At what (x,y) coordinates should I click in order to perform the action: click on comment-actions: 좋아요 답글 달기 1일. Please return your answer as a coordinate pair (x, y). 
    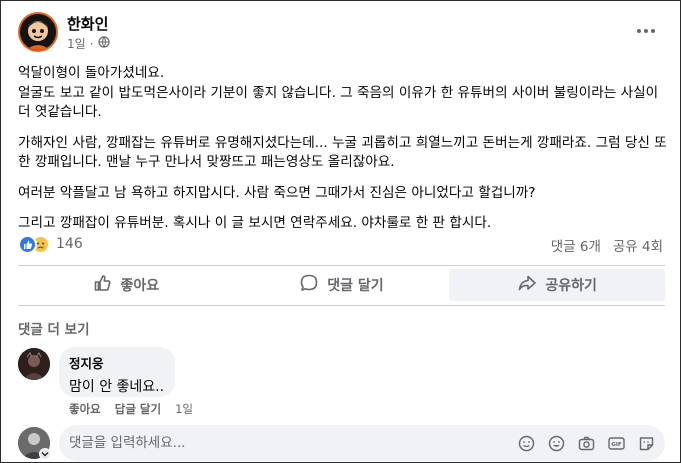
    Looking at the image, I should click on (131, 409).